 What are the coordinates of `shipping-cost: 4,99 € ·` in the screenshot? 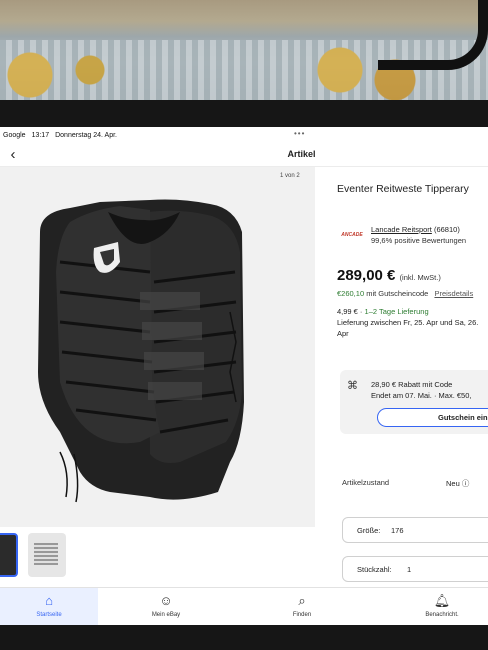 It's located at (350, 311).